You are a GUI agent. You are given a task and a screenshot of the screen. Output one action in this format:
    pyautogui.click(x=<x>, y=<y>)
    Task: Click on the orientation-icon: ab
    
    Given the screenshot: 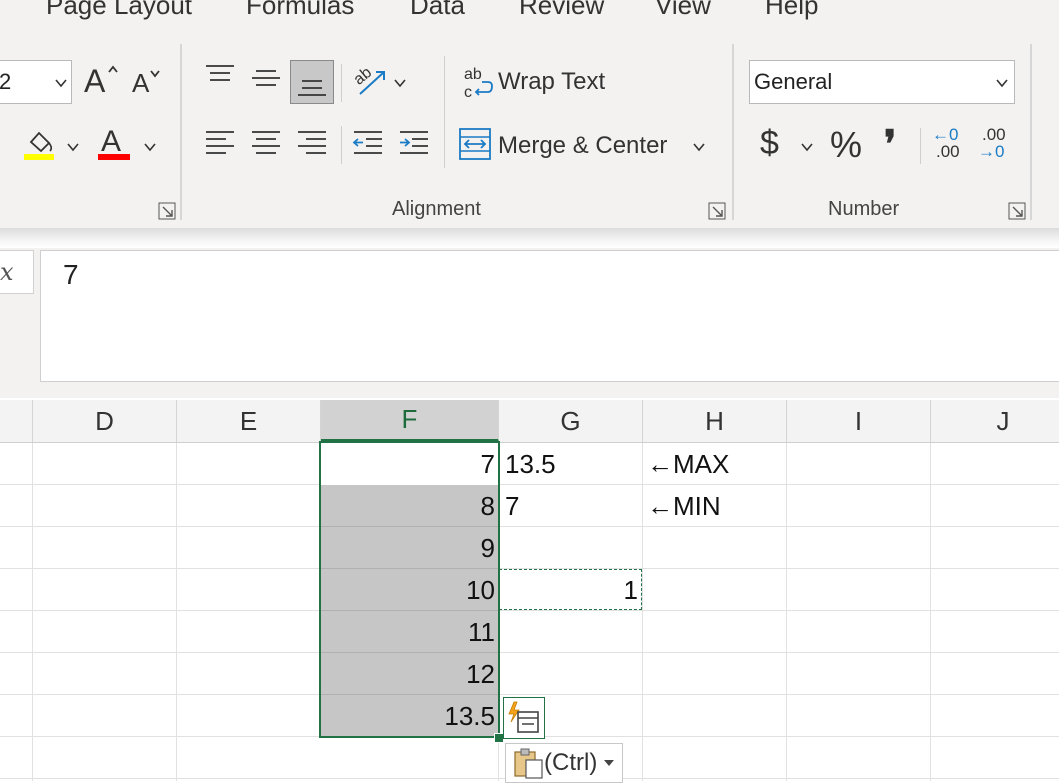 What is the action you would take?
    pyautogui.click(x=371, y=80)
    